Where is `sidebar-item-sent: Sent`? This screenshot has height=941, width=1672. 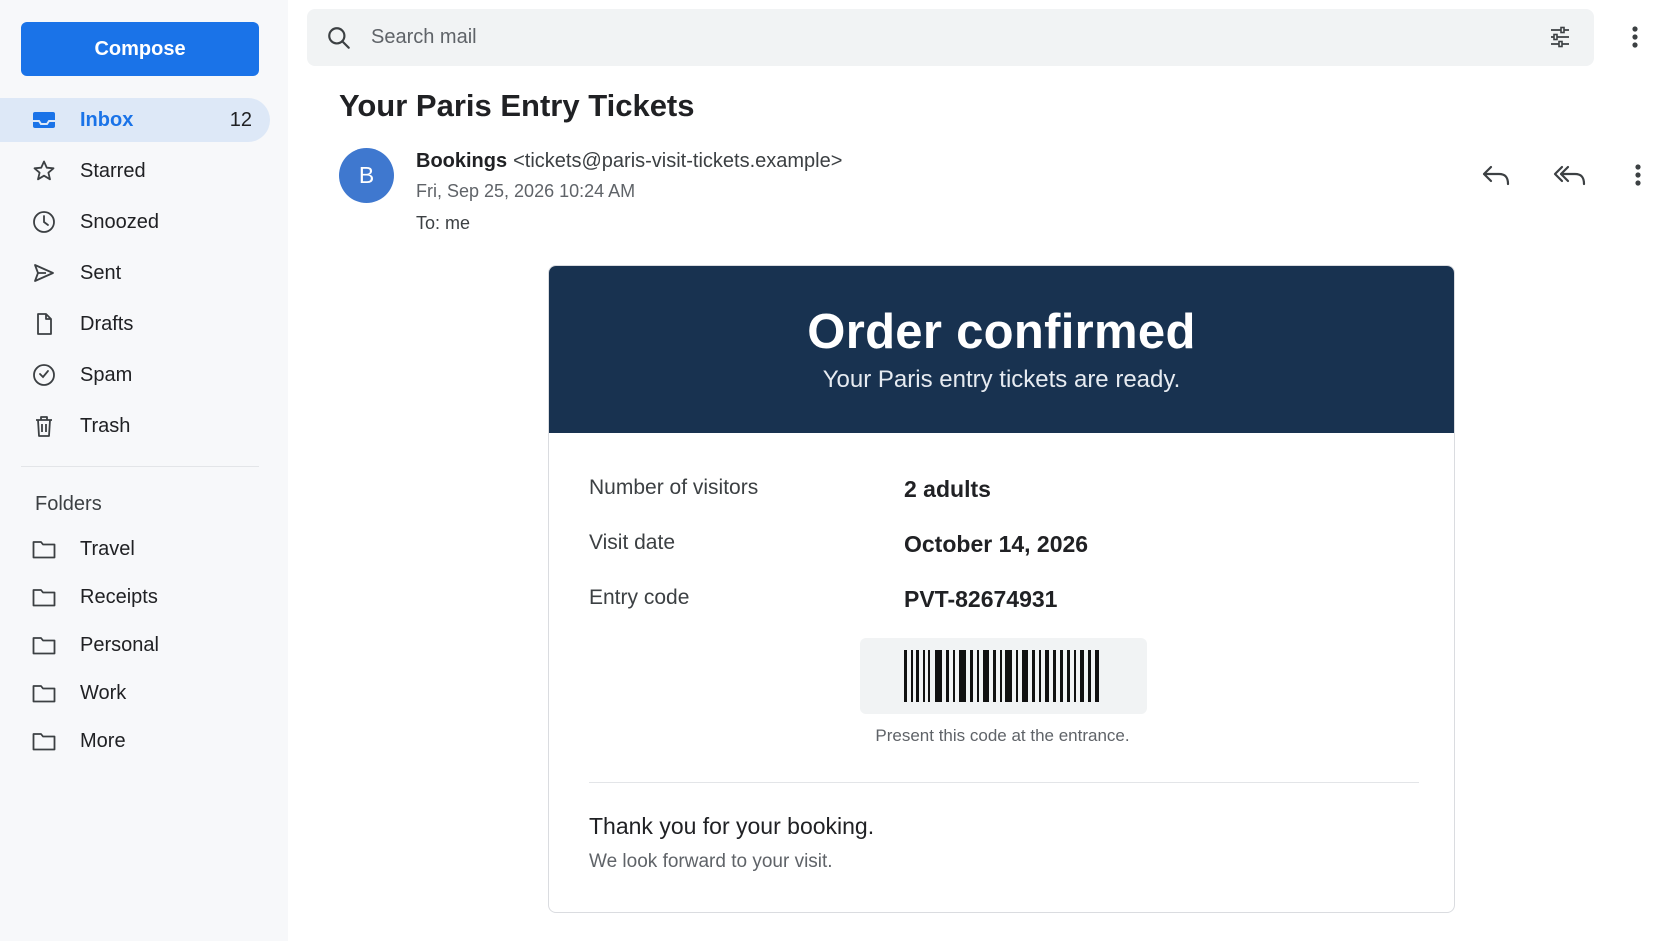
sidebar-item-sent: Sent is located at coordinates (135, 273).